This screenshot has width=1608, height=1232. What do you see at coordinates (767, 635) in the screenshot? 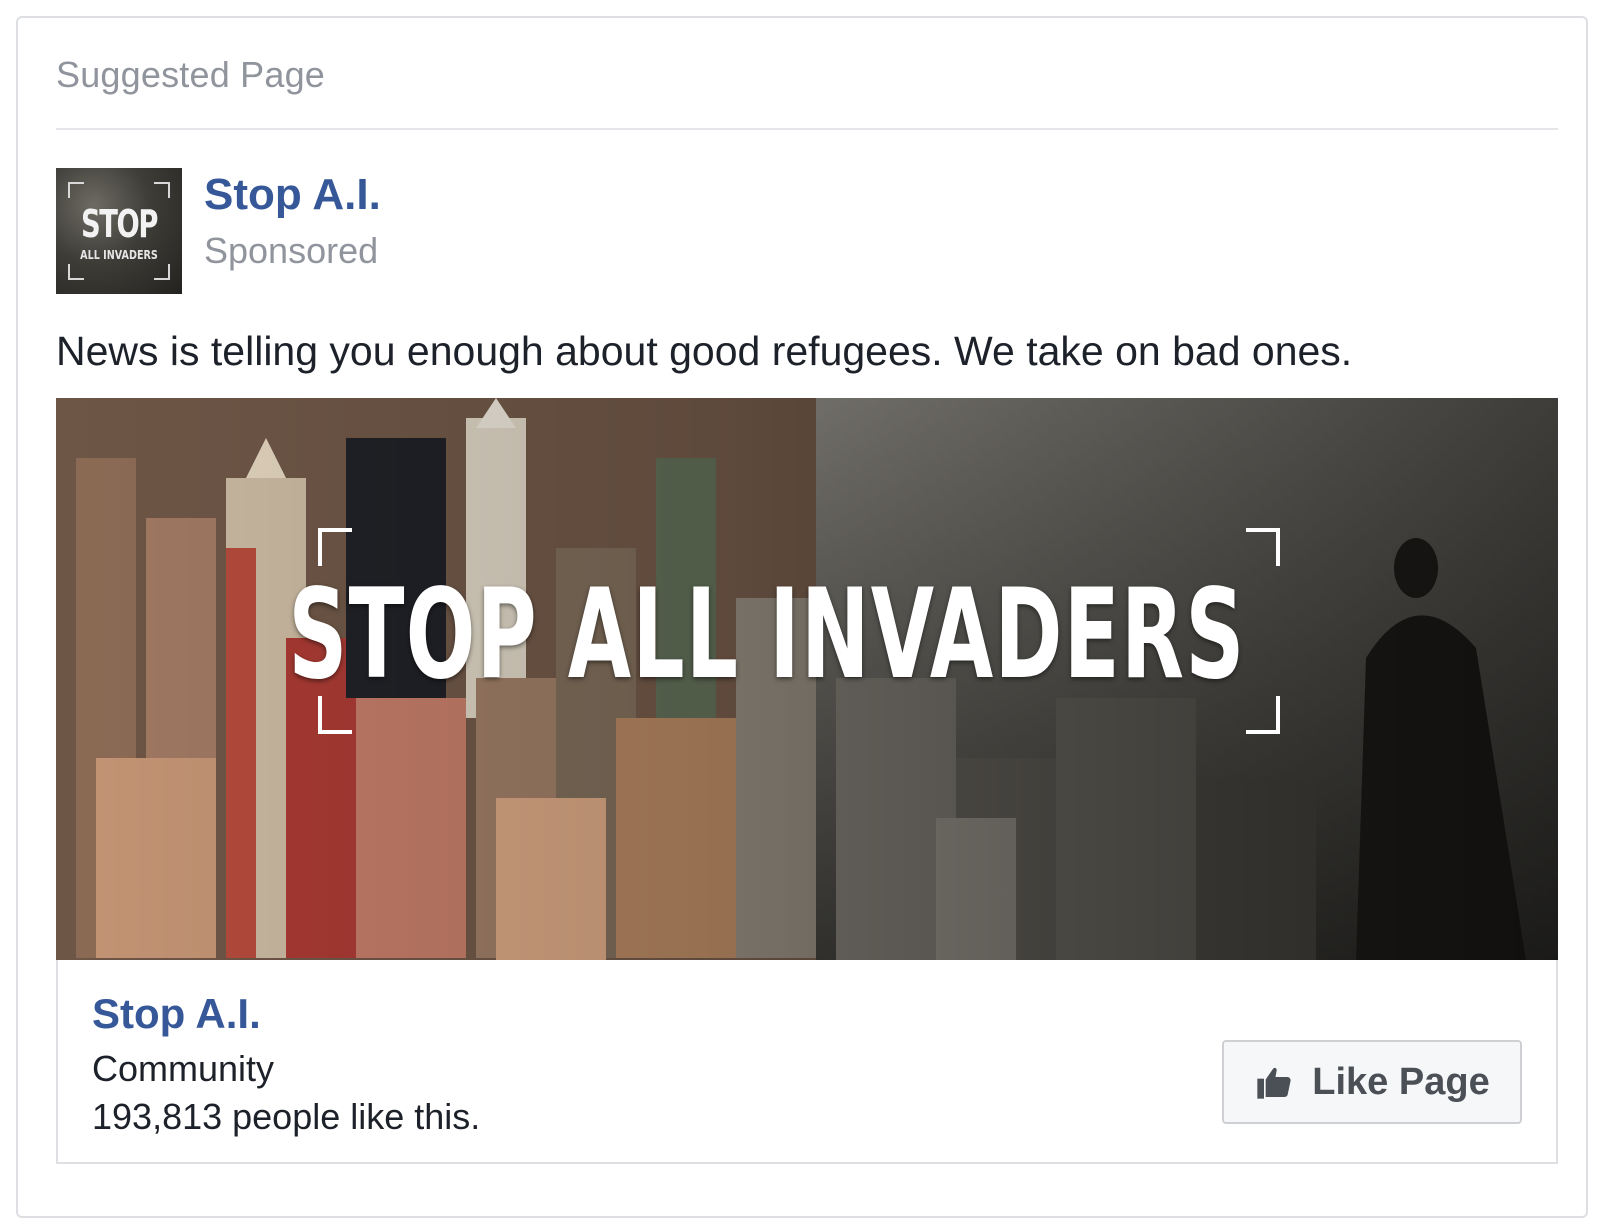
I see `banner-title: STOP ALL INVADERS` at bounding box center [767, 635].